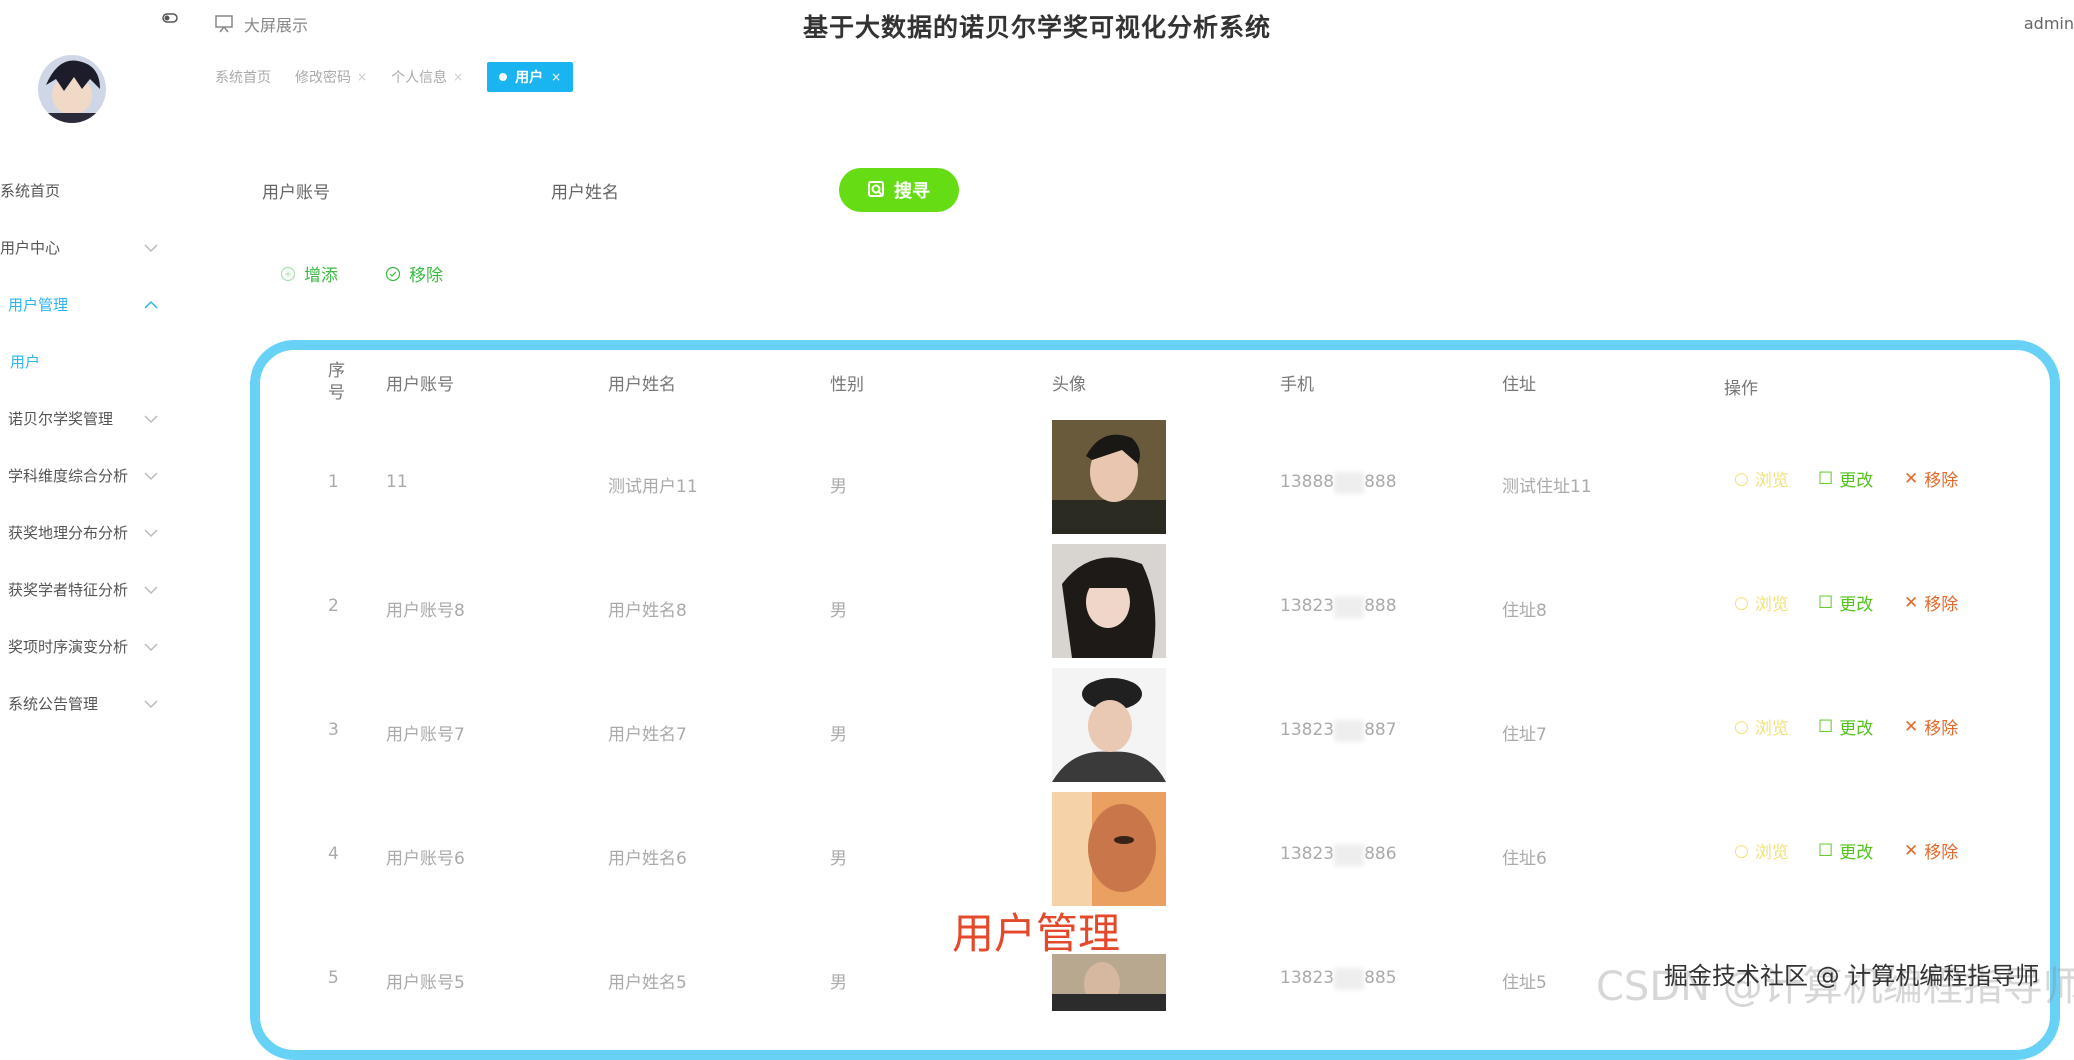 The height and width of the screenshot is (1060, 2074). I want to click on header-name: 用户姓名, so click(642, 385).